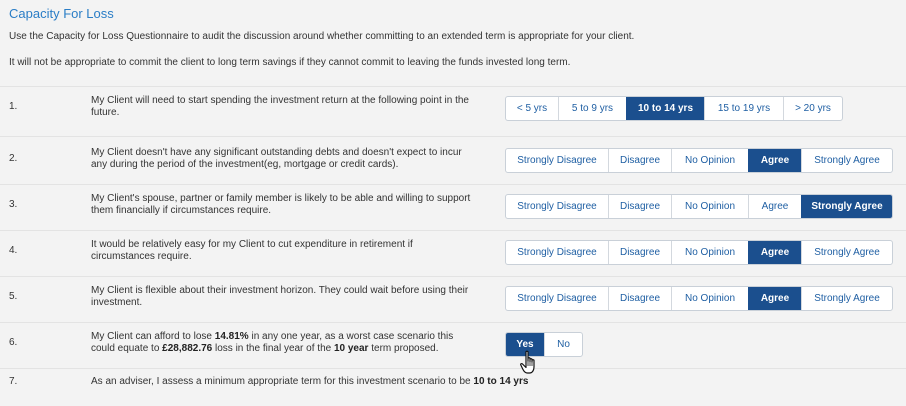 Image resolution: width=906 pixels, height=406 pixels. Describe the element at coordinates (351, 348) in the screenshot. I see `term-years: 10 year` at that location.